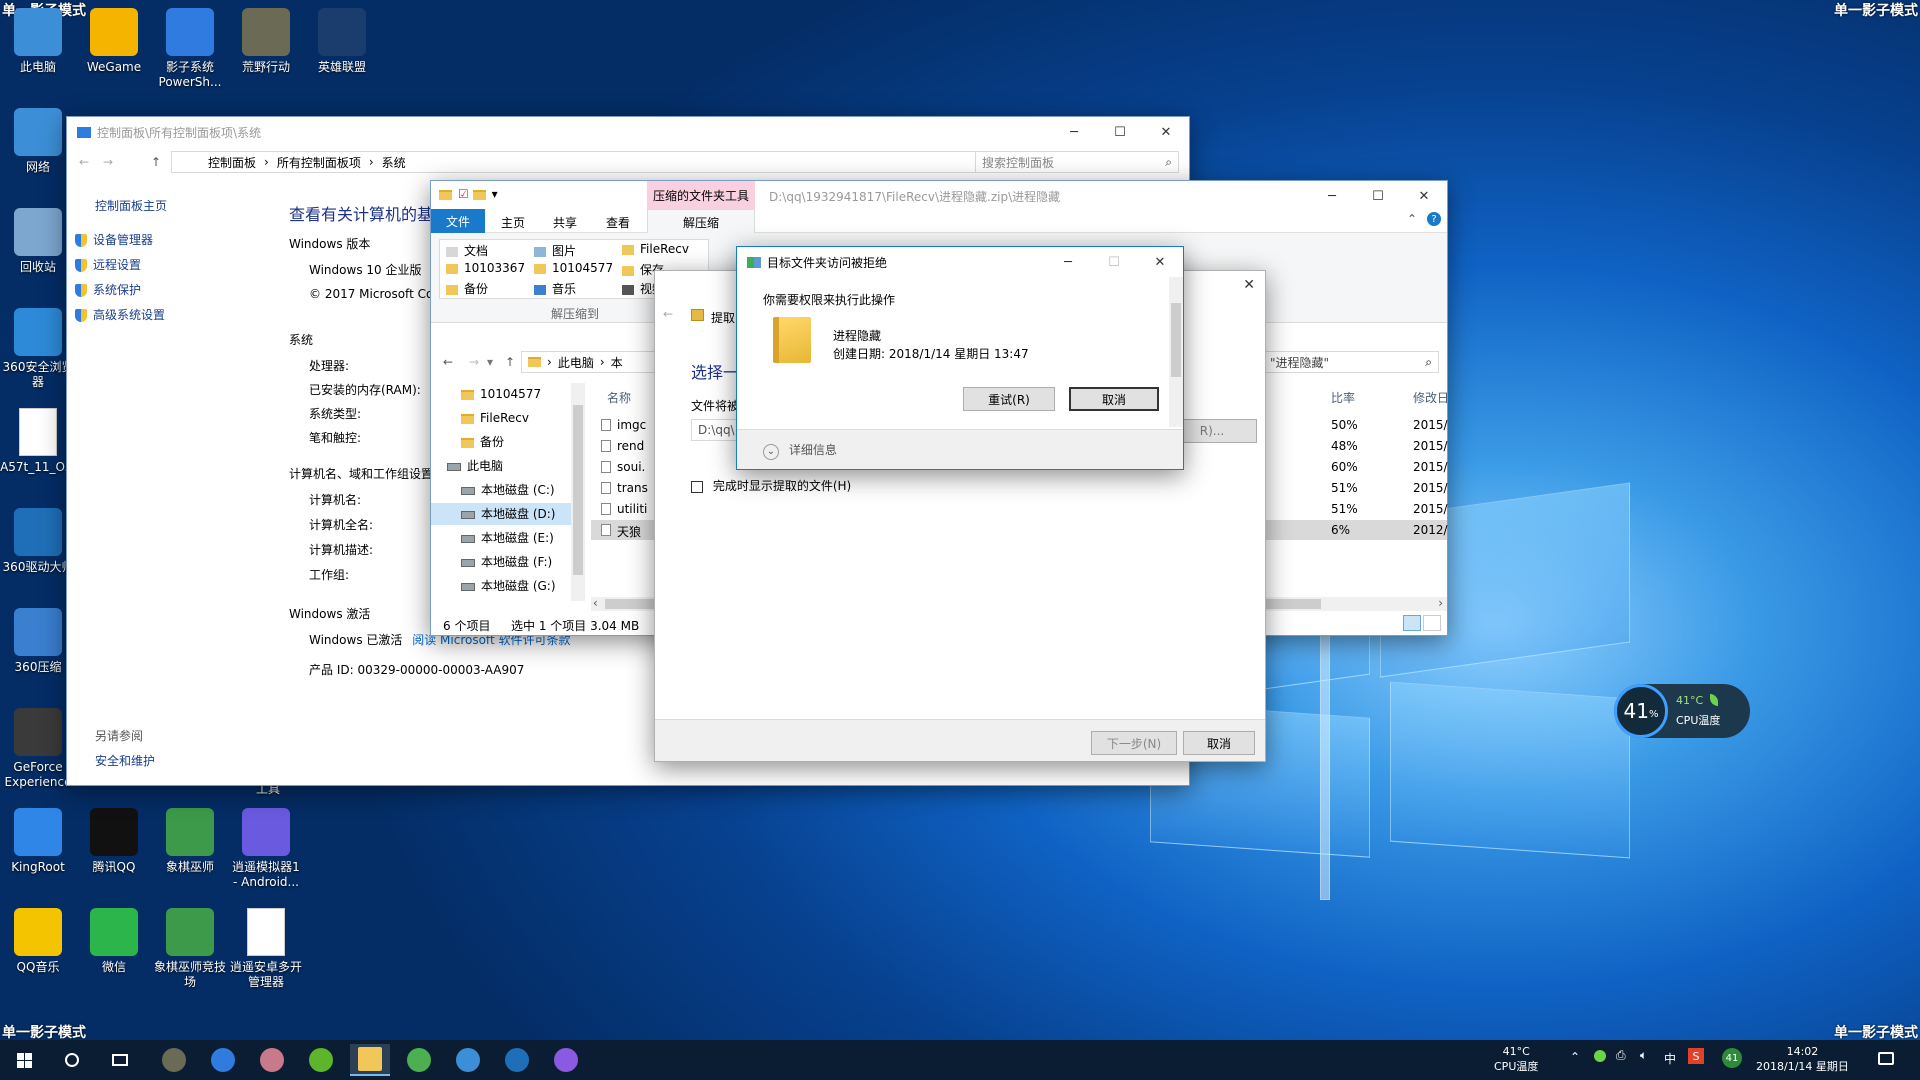 The image size is (1920, 1080). Describe the element at coordinates (577, 250) in the screenshot. I see `extract-target: 图片` at that location.